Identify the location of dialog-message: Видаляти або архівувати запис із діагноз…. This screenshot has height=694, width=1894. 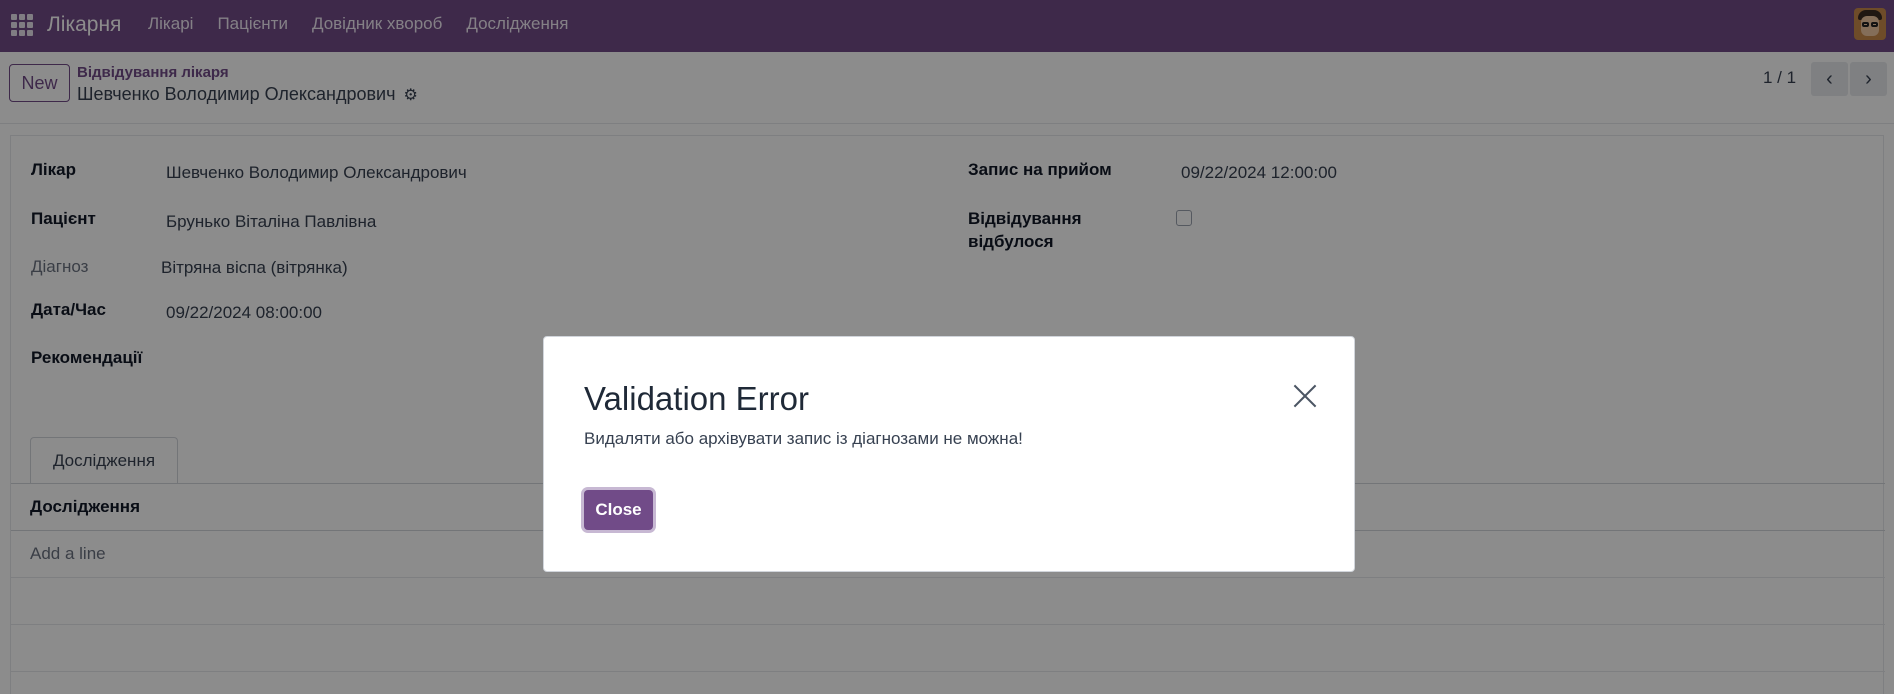
(803, 438).